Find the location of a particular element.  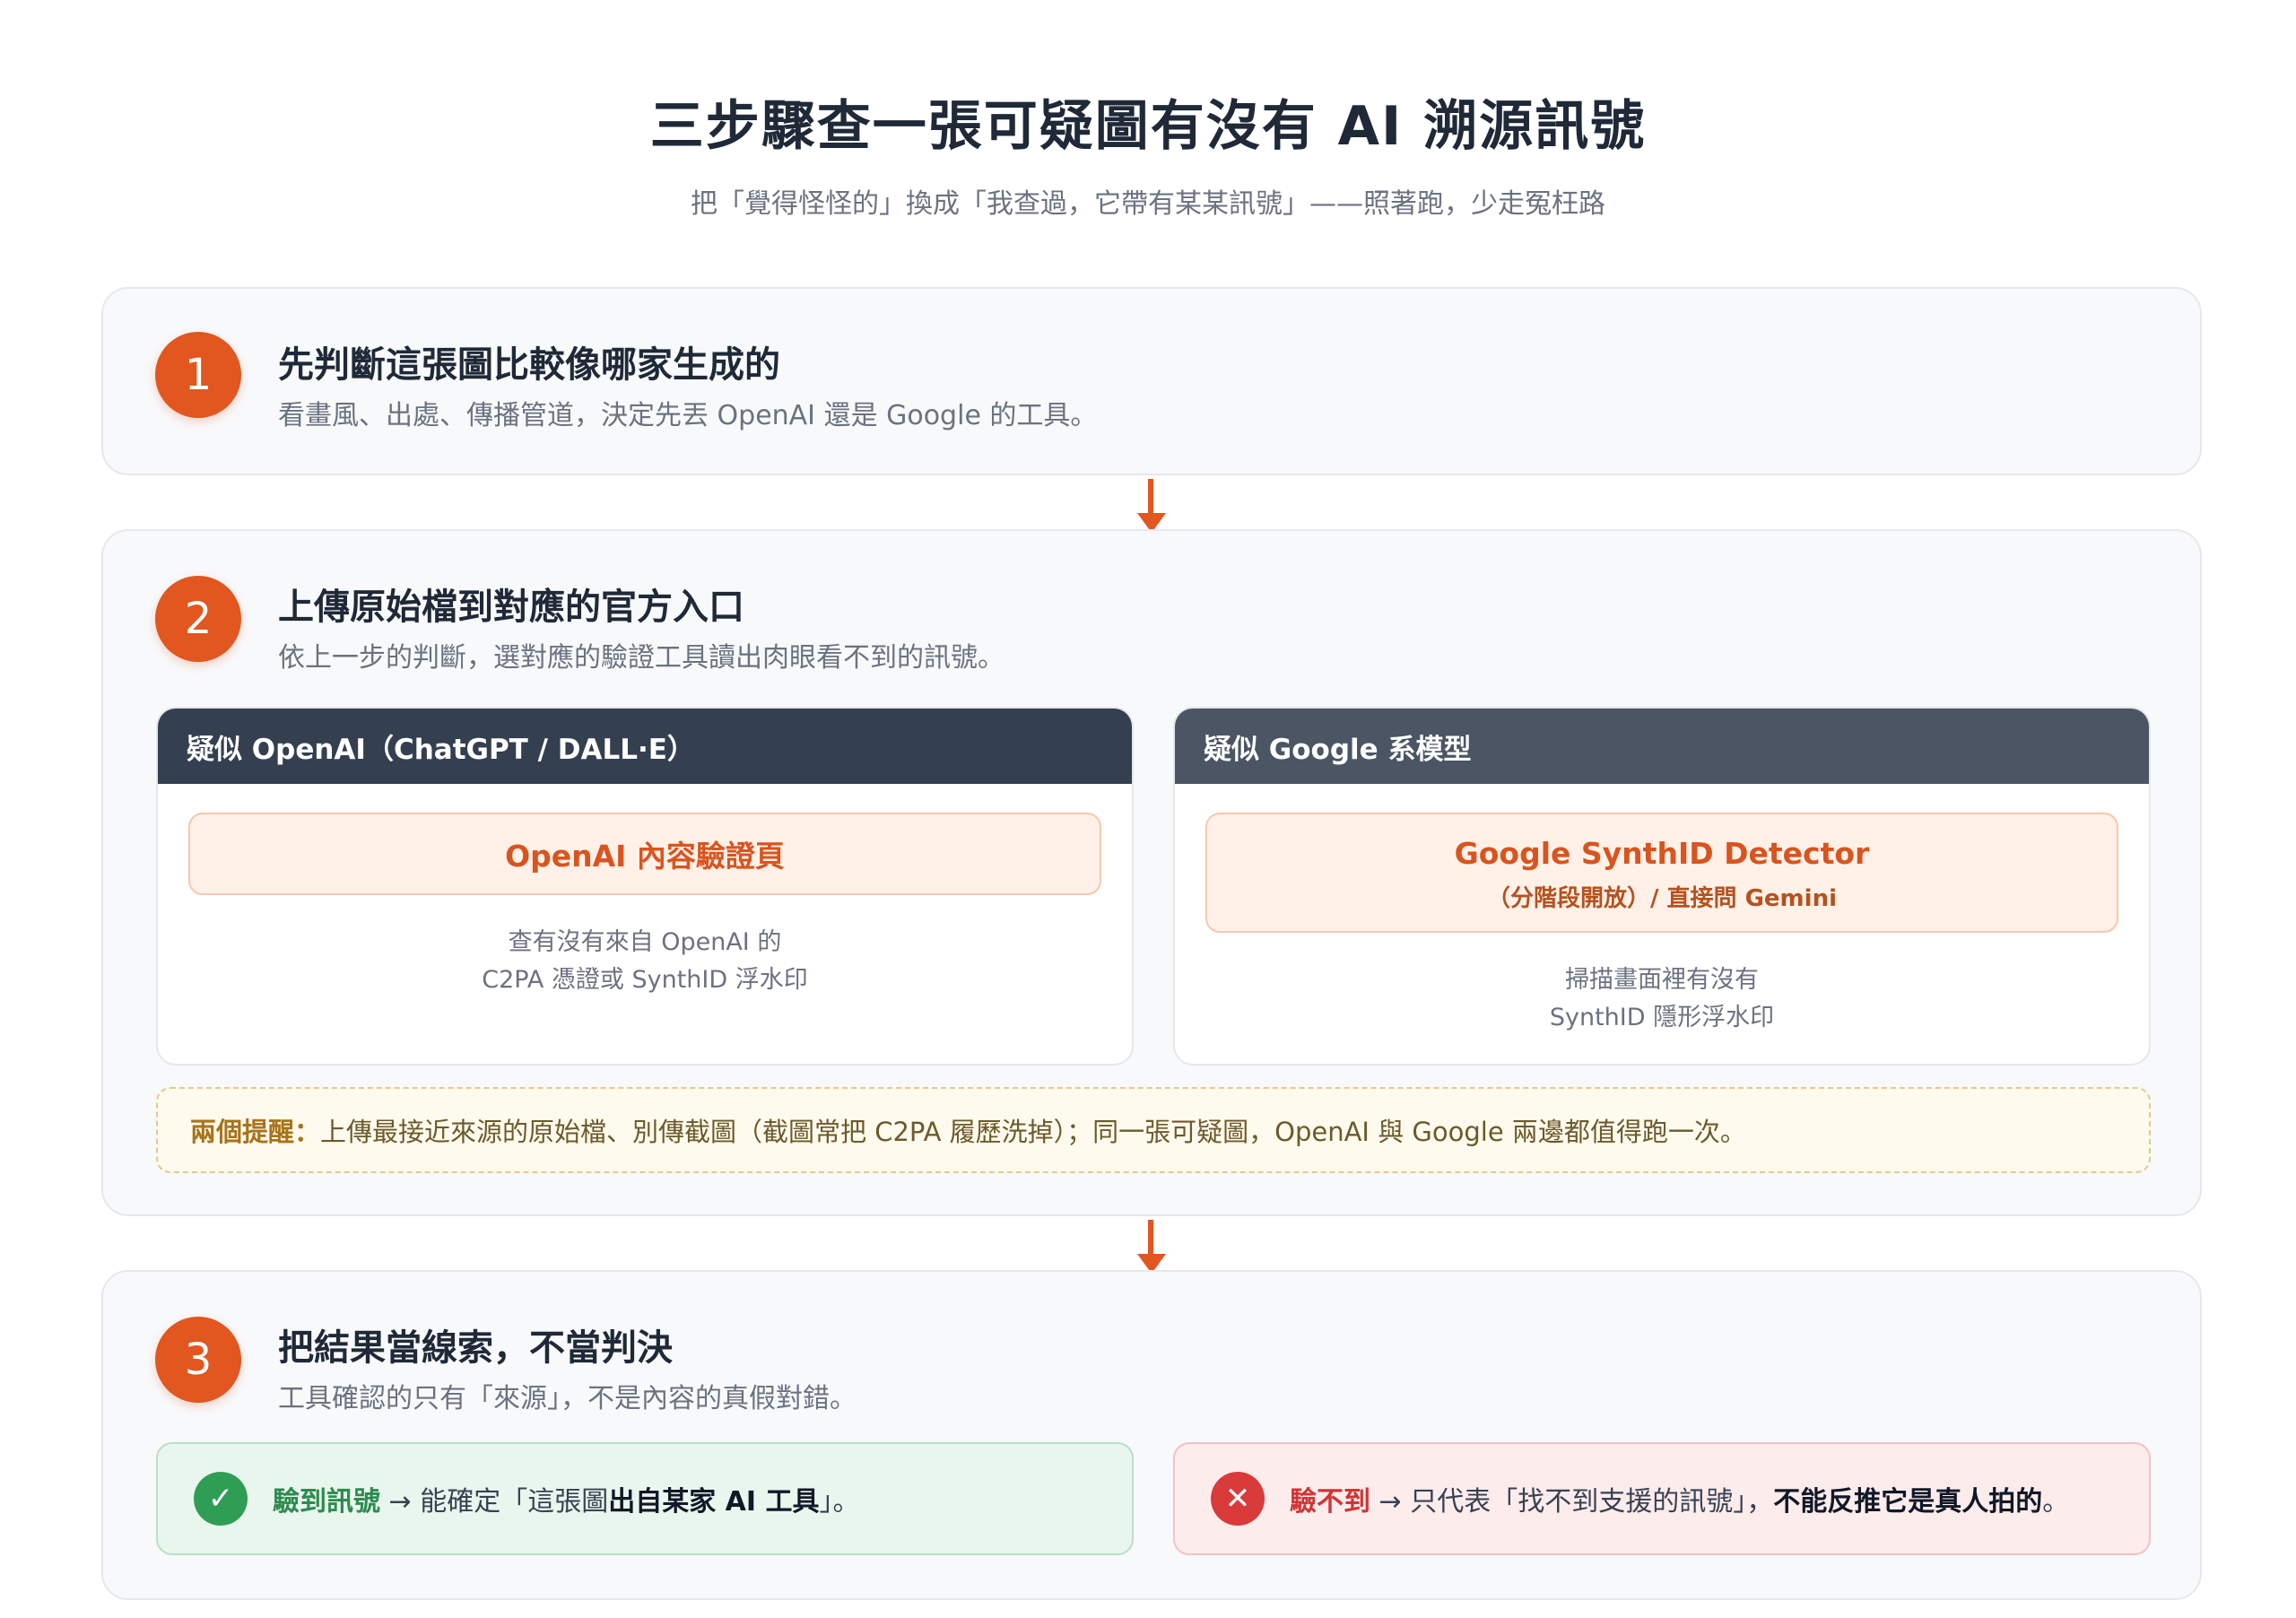

openai-tool-label: OpenAI 內容驗證頁 is located at coordinates (645, 856).